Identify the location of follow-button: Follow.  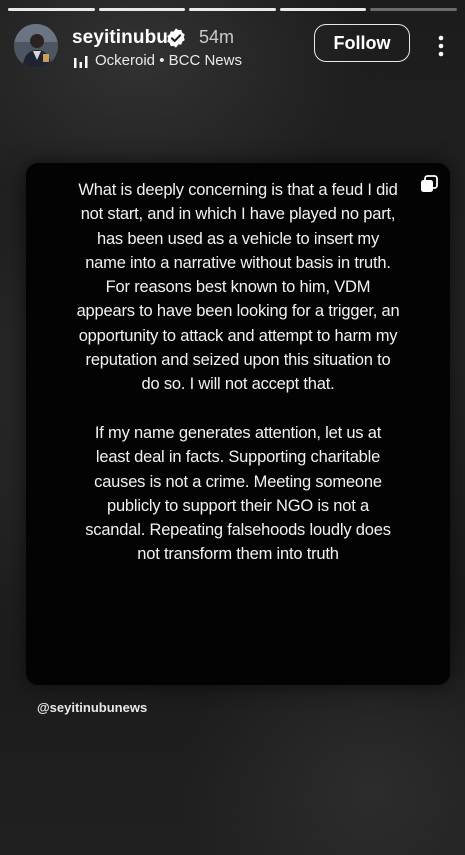
(362, 43).